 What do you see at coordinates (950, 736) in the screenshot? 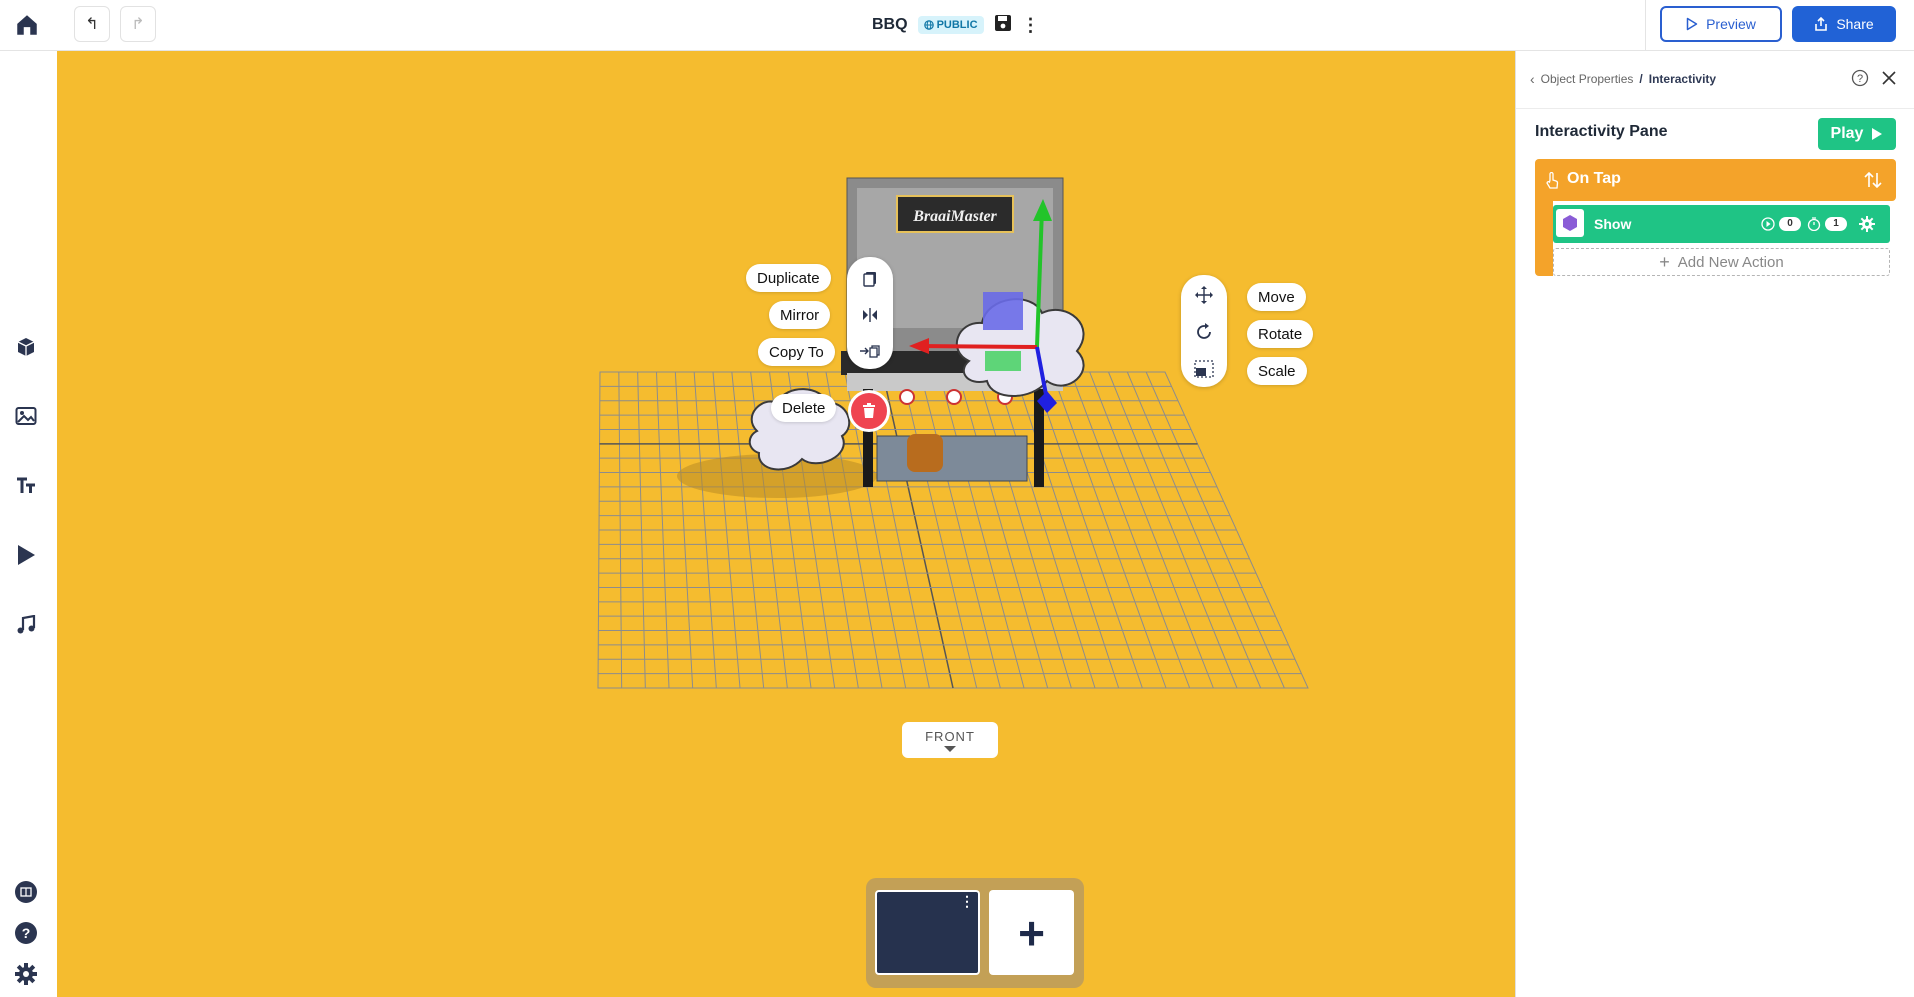
I see `view-orientation-label: FRONT` at bounding box center [950, 736].